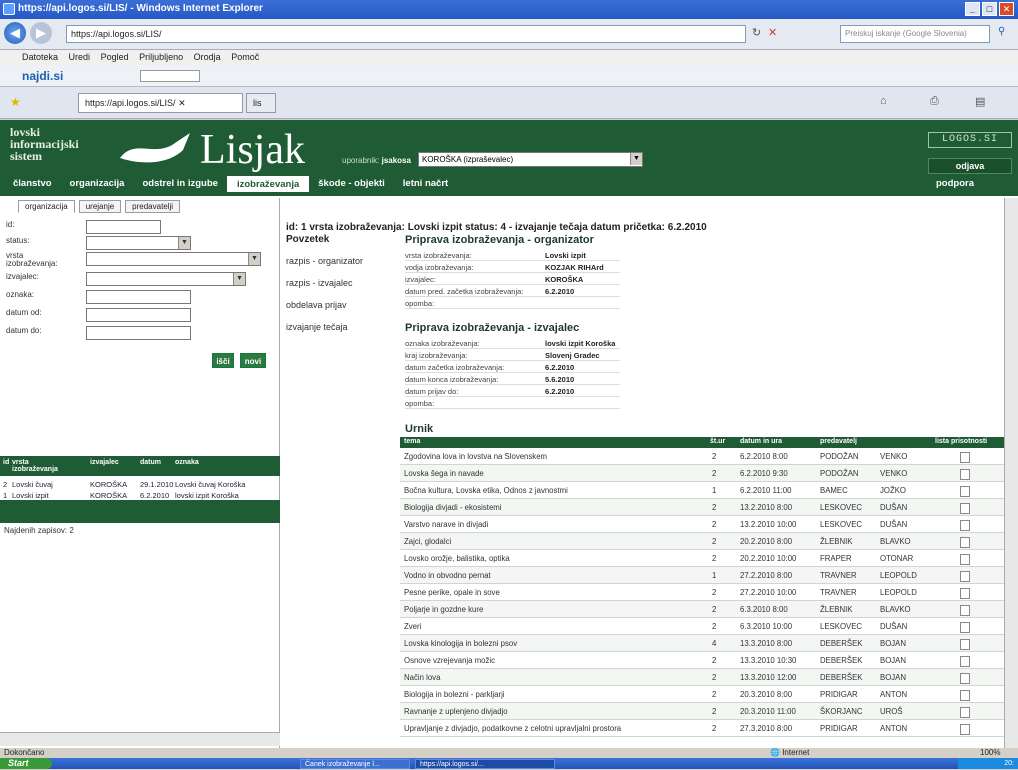 This screenshot has height=770, width=1018. What do you see at coordinates (574, 267) in the screenshot?
I see `kv-value: KOZJAK RIHArd` at bounding box center [574, 267].